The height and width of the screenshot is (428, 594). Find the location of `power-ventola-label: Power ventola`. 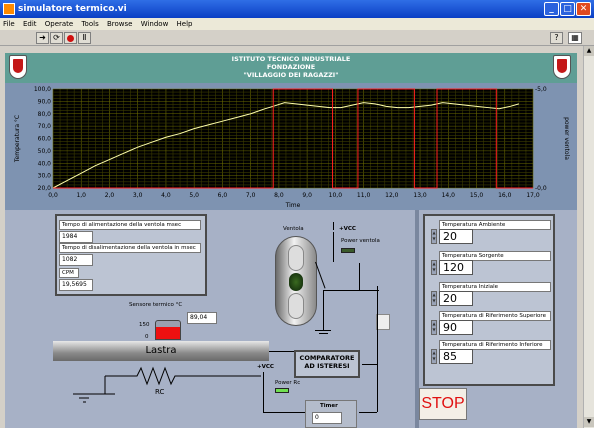

power-ventola-label: Power ventola is located at coordinates (360, 241).